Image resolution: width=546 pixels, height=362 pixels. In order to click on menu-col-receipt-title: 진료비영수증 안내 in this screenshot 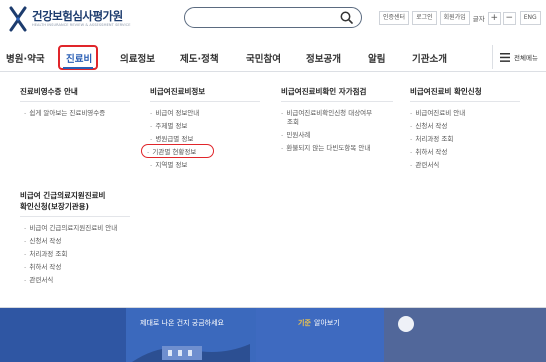, I will do `click(49, 92)`.